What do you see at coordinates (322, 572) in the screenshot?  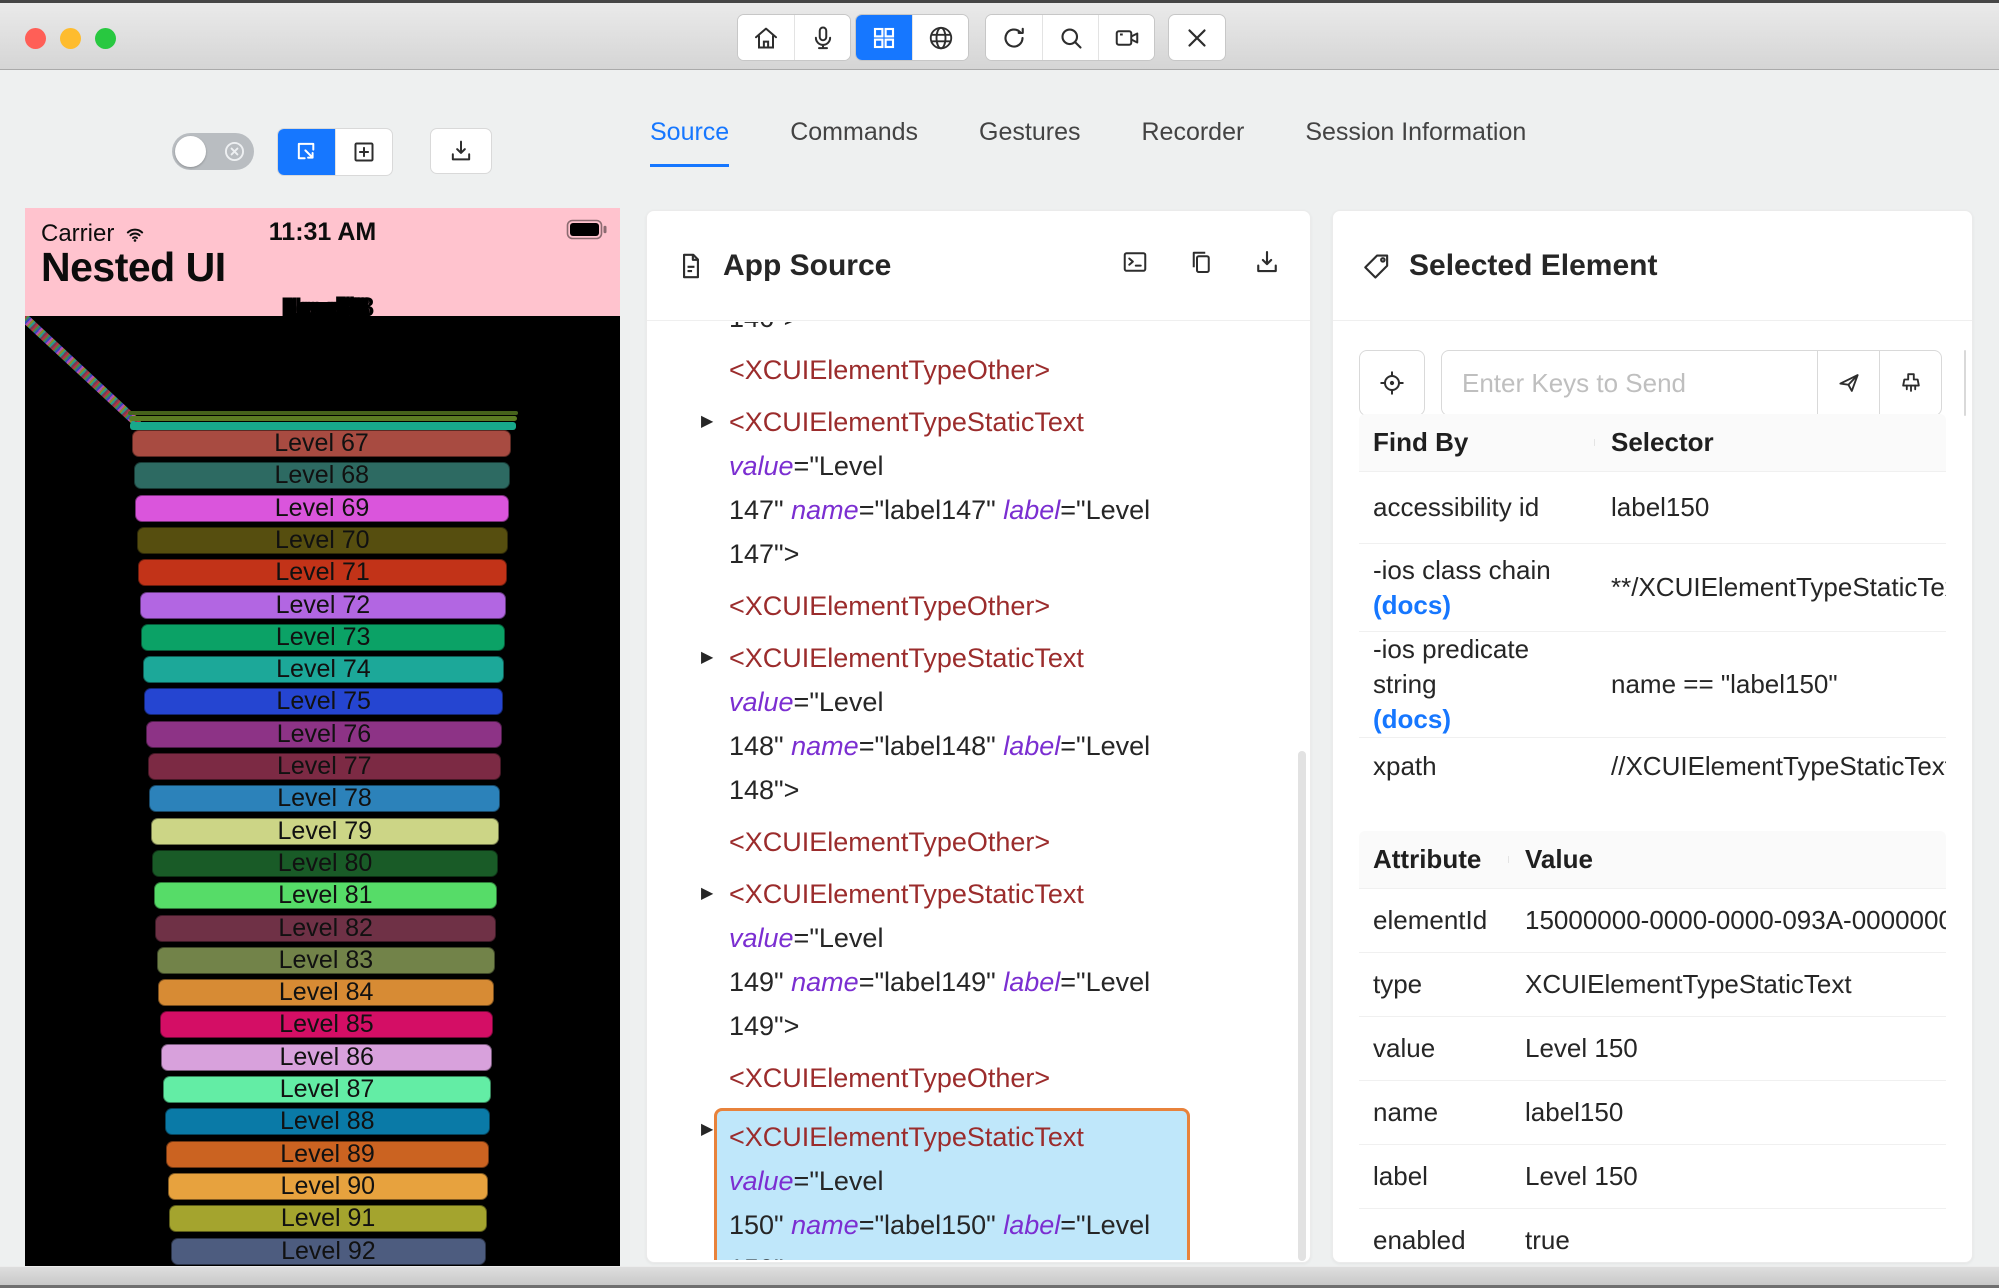 I see `level-bar: Level 71` at bounding box center [322, 572].